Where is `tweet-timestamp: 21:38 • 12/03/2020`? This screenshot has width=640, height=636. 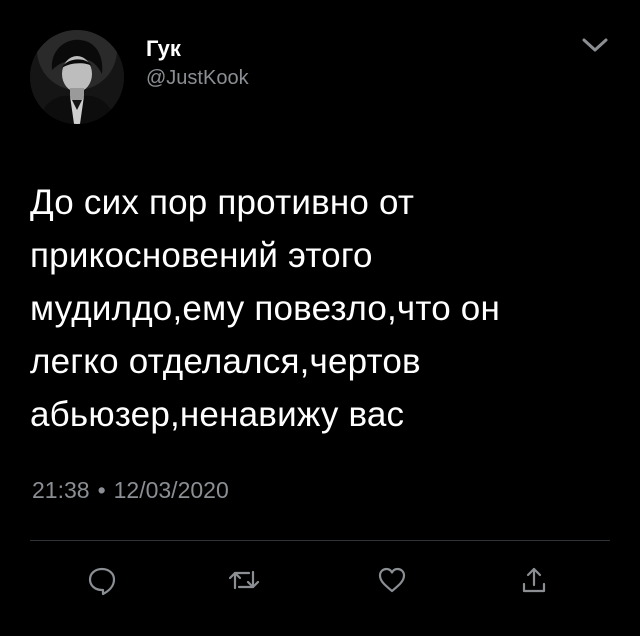 tweet-timestamp: 21:38 • 12/03/2020 is located at coordinates (130, 490).